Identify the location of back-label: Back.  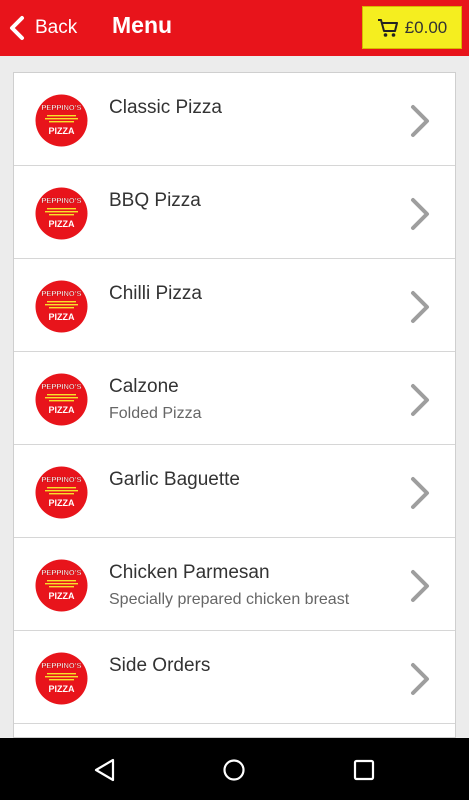
(56, 27).